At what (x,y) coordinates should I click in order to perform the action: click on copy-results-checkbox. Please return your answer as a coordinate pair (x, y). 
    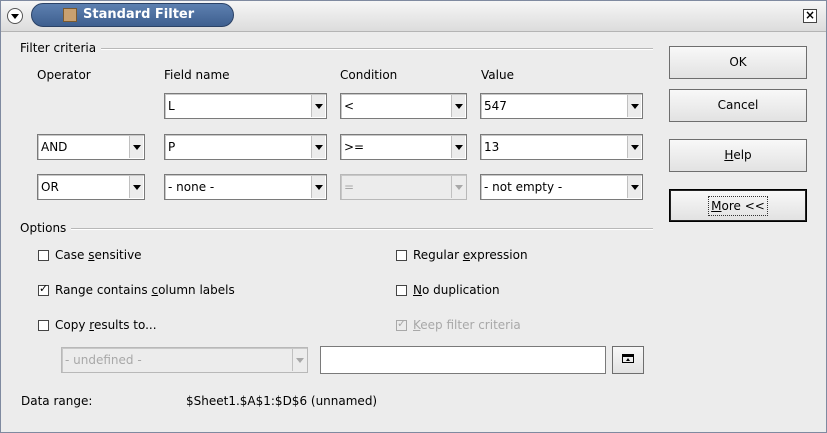
    Looking at the image, I should click on (43, 325).